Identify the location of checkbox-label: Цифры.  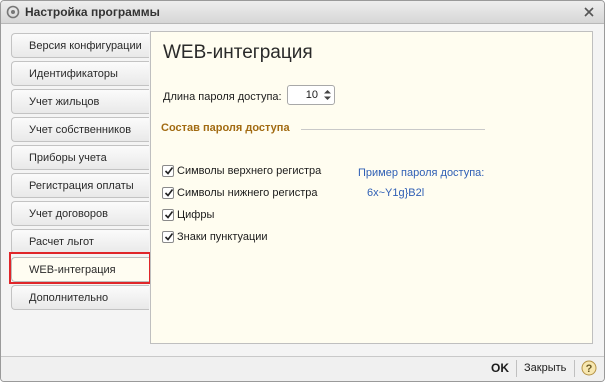
(196, 215).